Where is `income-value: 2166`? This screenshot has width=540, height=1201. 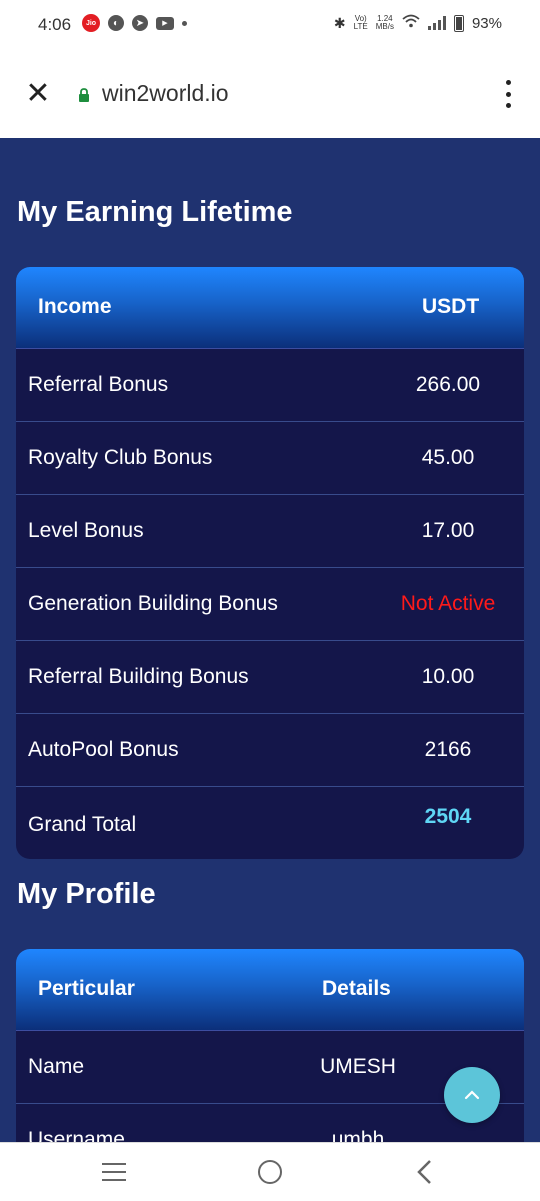
income-value: 2166 is located at coordinates (448, 749).